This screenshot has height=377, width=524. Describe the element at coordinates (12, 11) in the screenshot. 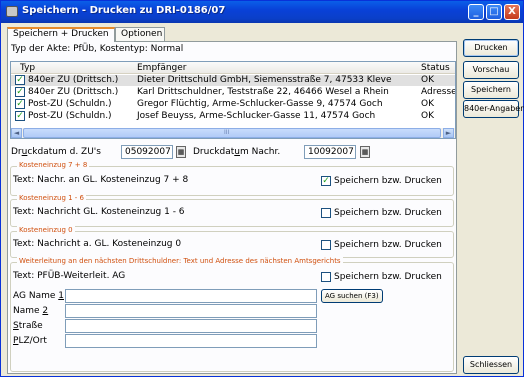

I see `app-icon` at that location.